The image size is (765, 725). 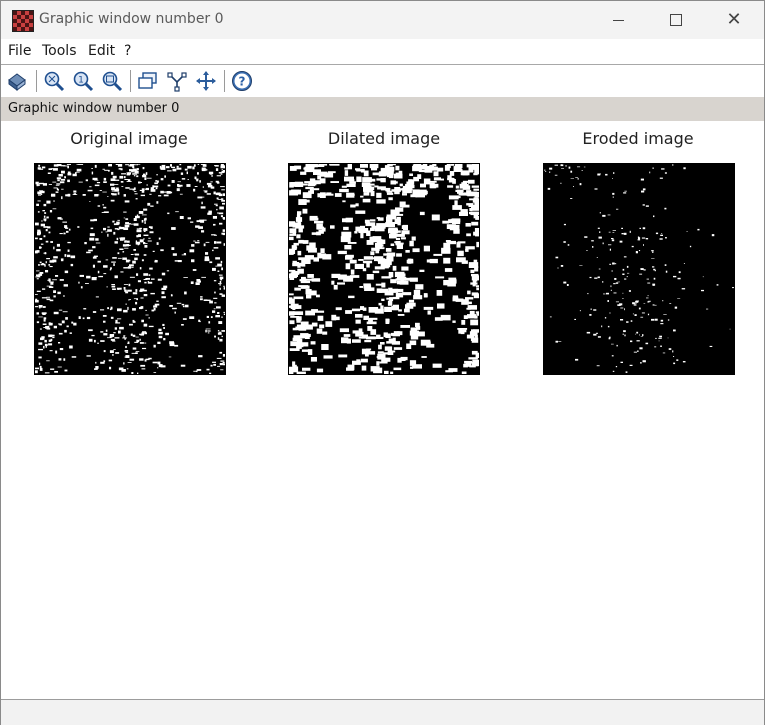 What do you see at coordinates (224, 81) in the screenshot?
I see `toolbar-separator` at bounding box center [224, 81].